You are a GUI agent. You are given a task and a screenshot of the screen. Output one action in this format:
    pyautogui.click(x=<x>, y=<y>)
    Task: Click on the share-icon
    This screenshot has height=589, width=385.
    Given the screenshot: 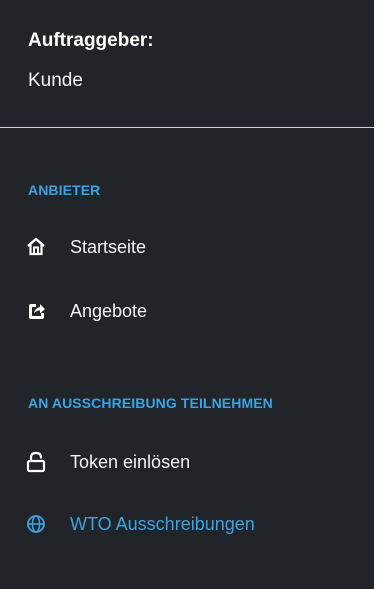 What is the action you would take?
    pyautogui.click(x=36, y=311)
    